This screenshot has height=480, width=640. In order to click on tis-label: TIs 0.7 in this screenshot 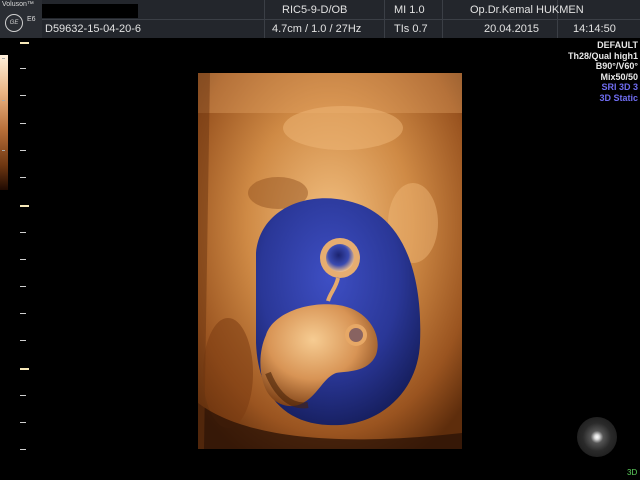, I will do `click(411, 29)`.